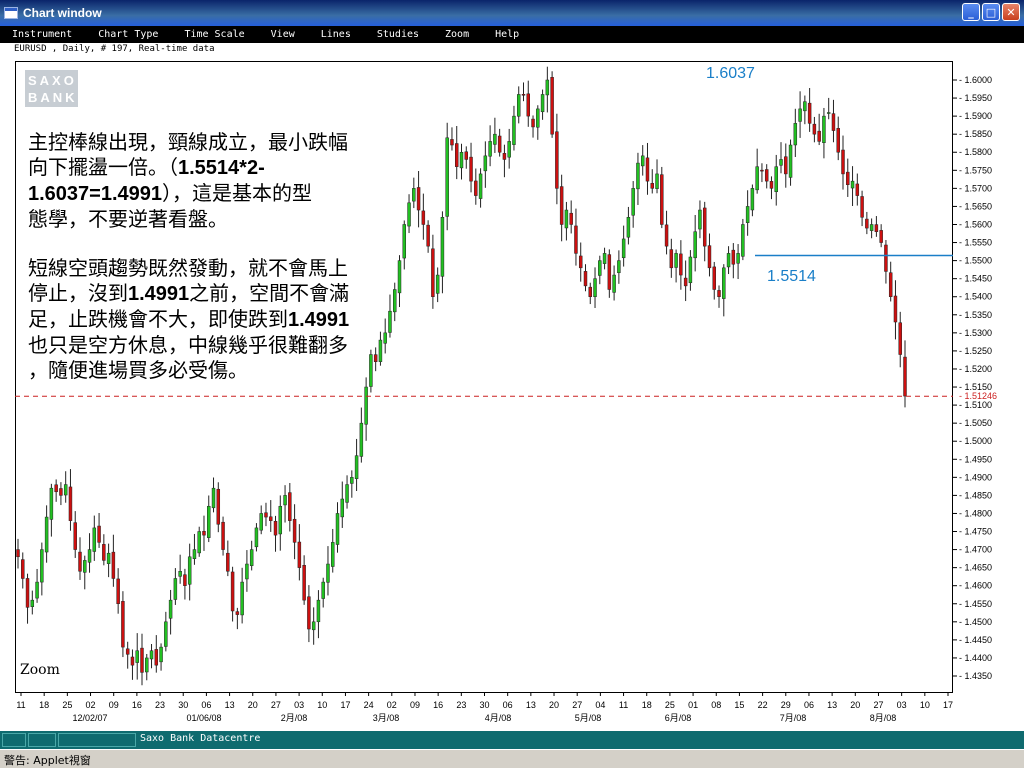 The height and width of the screenshot is (768, 1024). Describe the element at coordinates (975, 568) in the screenshot. I see `y-tick-label: - 1.4650` at that location.